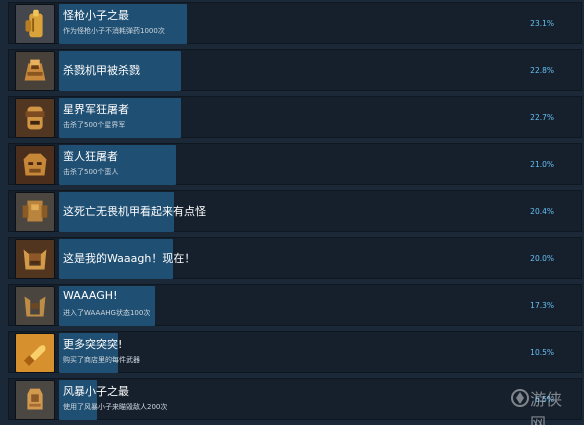  What do you see at coordinates (542, 117) in the screenshot?
I see `unlock-percentage: 22.7%` at bounding box center [542, 117].